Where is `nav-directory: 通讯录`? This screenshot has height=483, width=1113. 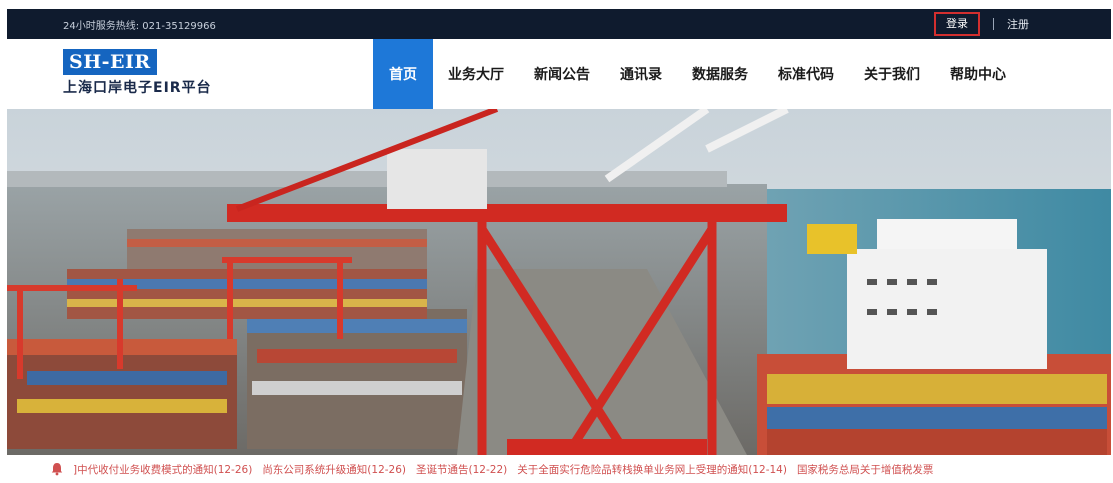 nav-directory: 通讯录 is located at coordinates (641, 74).